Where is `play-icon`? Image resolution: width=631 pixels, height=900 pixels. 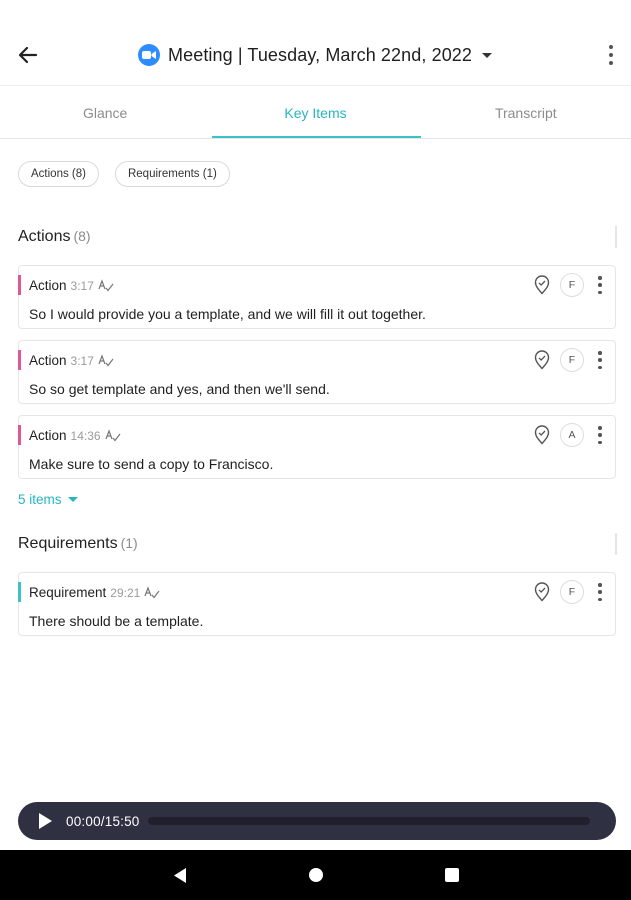 play-icon is located at coordinates (45, 821).